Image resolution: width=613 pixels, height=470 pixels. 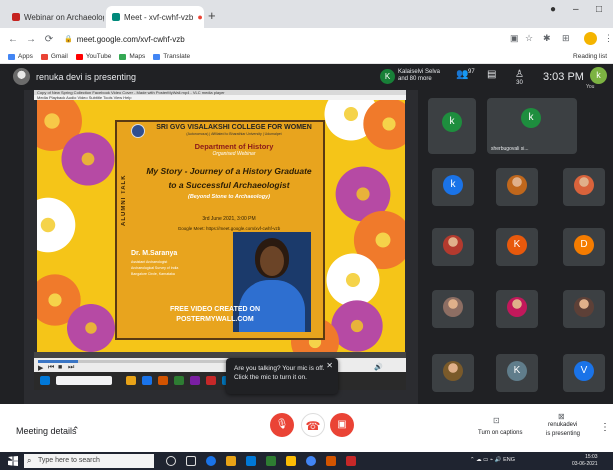 I want to click on extensions-puzzle-icon: ⊞, so click(x=566, y=38).